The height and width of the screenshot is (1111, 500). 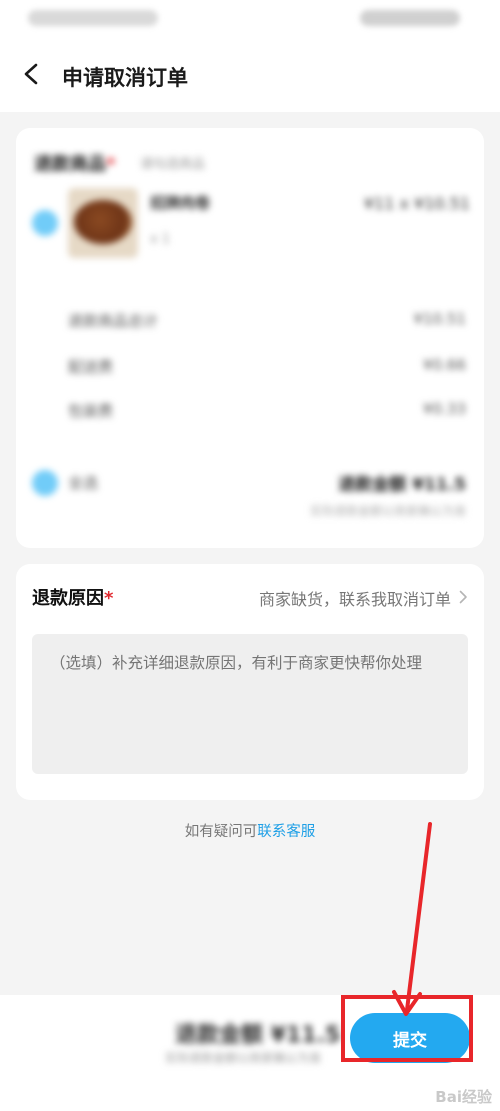 I want to click on back-button, so click(x=32, y=76).